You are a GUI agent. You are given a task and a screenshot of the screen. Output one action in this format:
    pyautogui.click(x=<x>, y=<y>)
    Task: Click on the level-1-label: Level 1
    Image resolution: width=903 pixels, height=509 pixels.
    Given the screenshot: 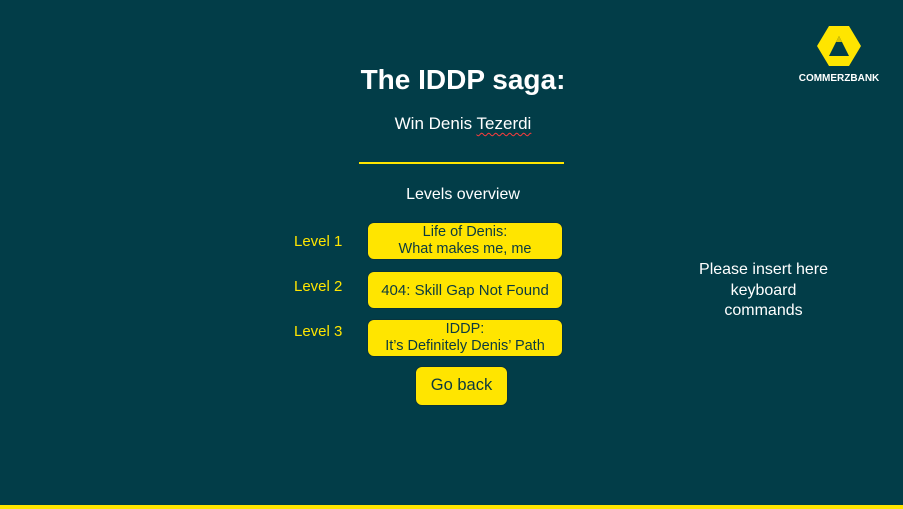 What is the action you would take?
    pyautogui.click(x=318, y=241)
    